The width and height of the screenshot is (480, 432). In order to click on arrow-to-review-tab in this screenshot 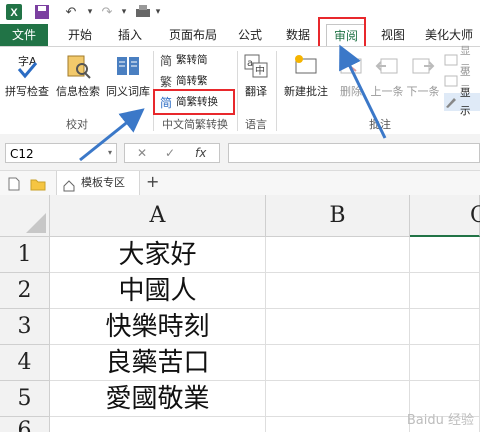, I will do `click(363, 91)`.